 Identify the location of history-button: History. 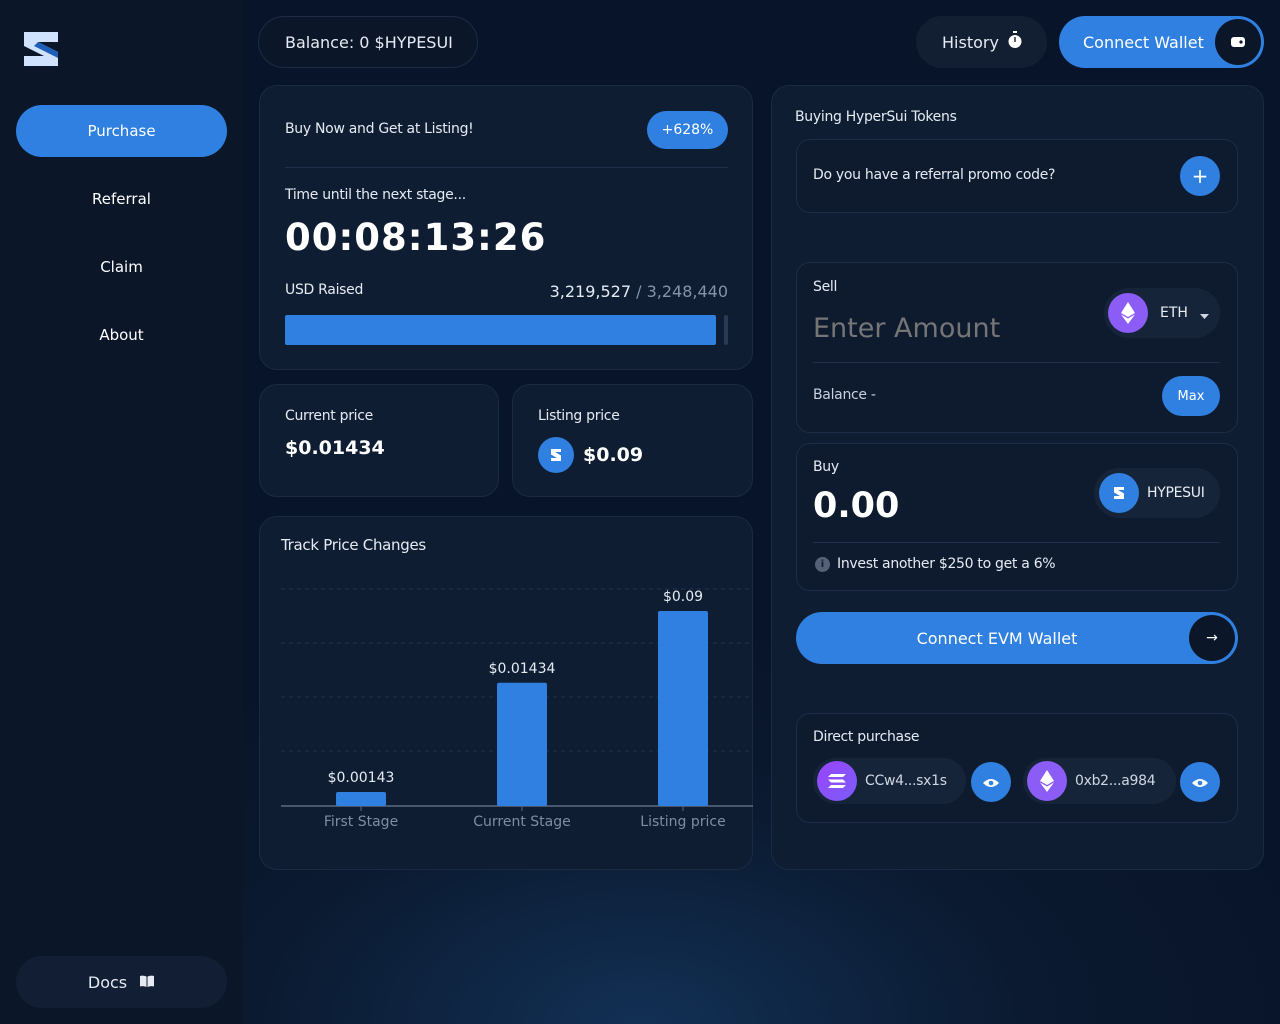
(981, 42).